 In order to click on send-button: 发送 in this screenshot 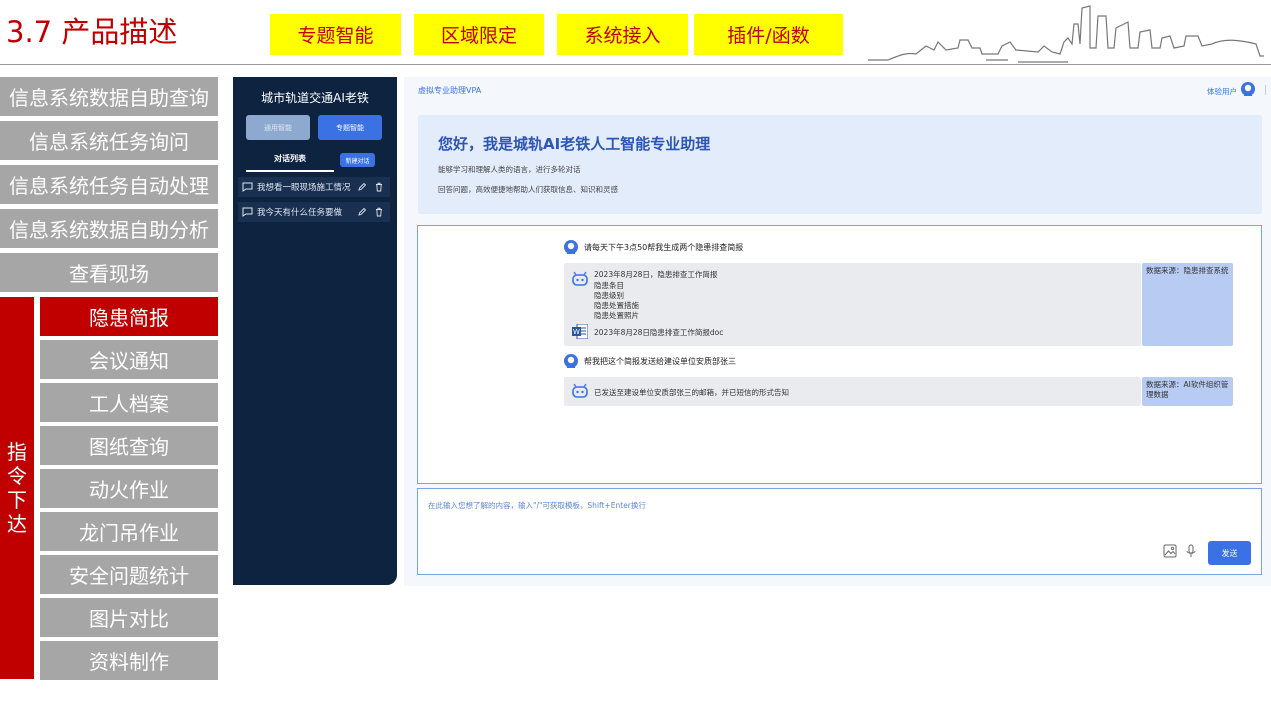, I will do `click(1229, 553)`.